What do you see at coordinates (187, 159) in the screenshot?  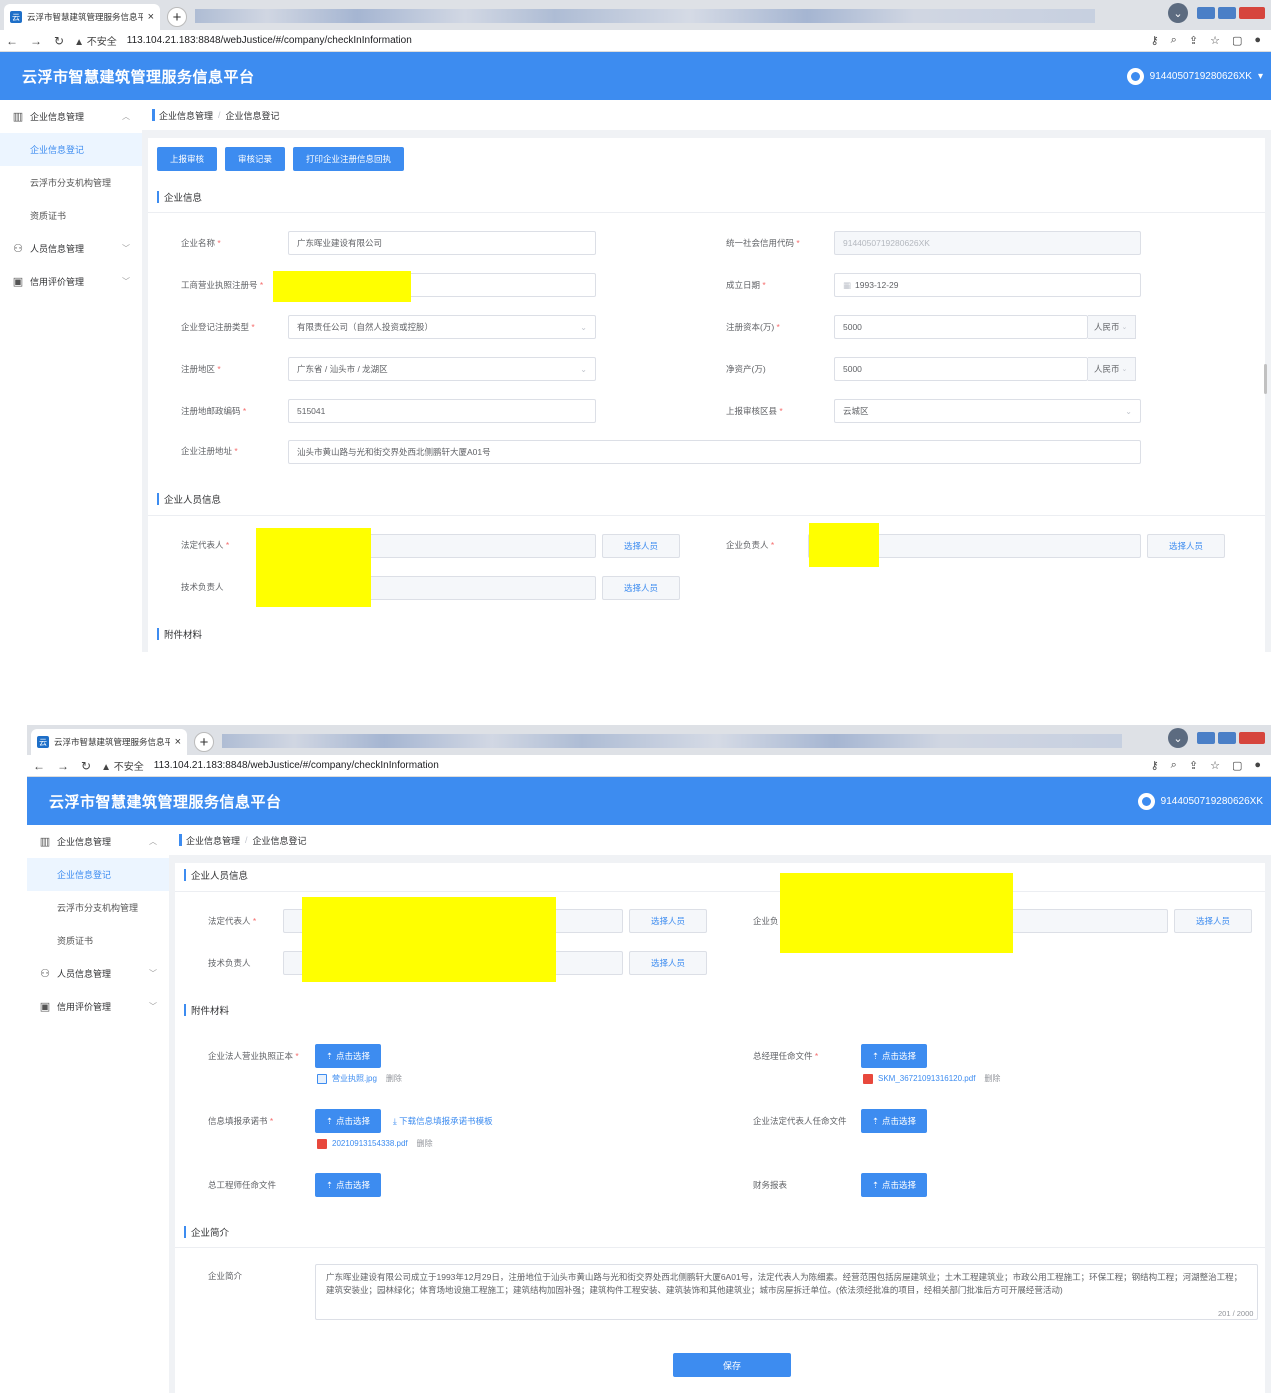 I see `submit-review-button: 上报审核` at bounding box center [187, 159].